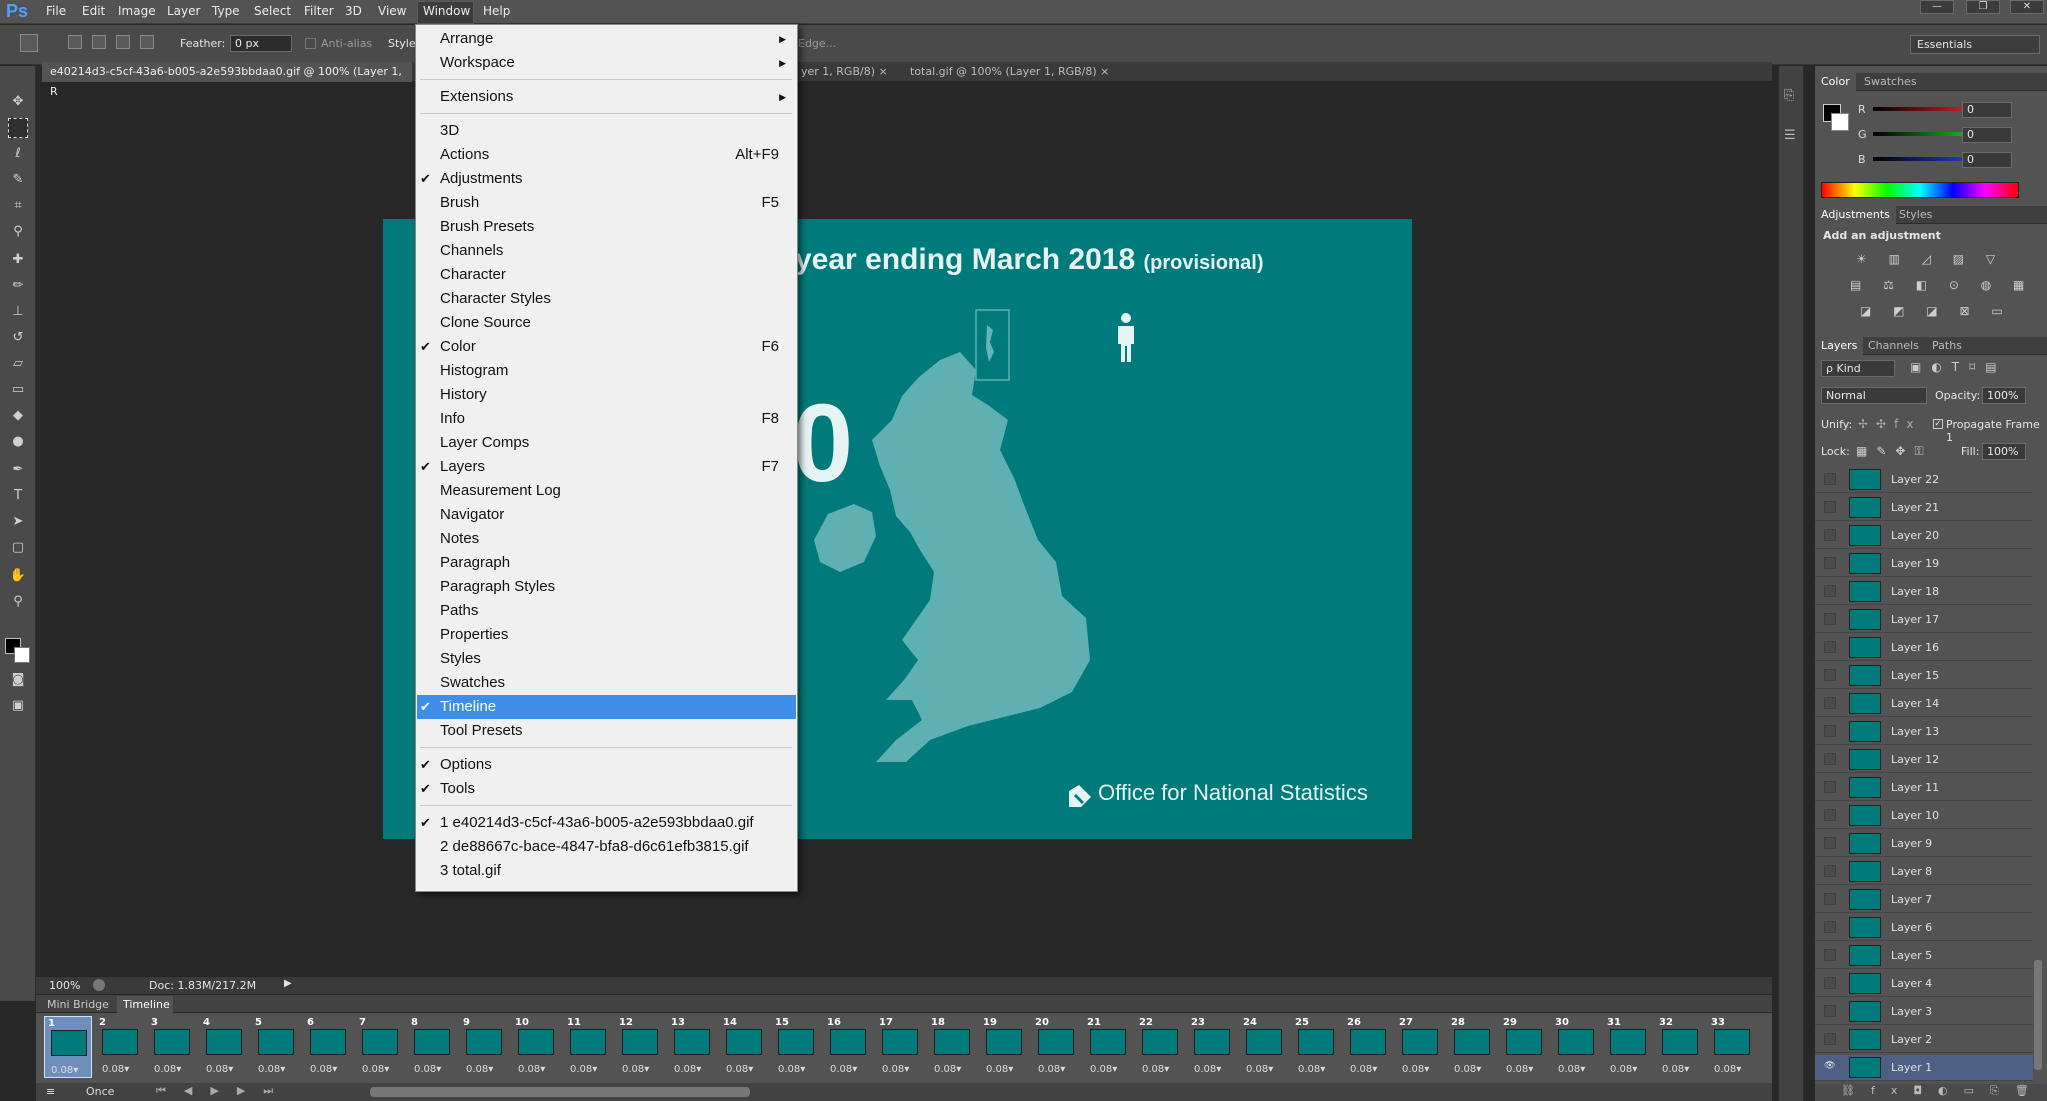 This screenshot has height=1101, width=2047. What do you see at coordinates (606, 227) in the screenshot?
I see `menu-item-brush-presets: Brush Presets` at bounding box center [606, 227].